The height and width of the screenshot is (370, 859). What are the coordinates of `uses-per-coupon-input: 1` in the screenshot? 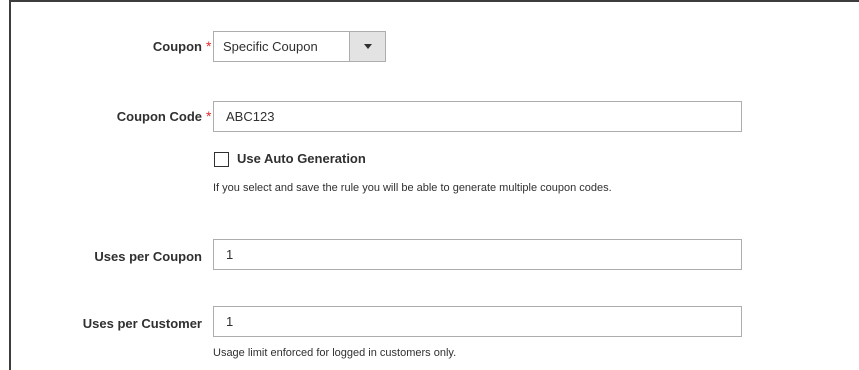 It's located at (477, 254).